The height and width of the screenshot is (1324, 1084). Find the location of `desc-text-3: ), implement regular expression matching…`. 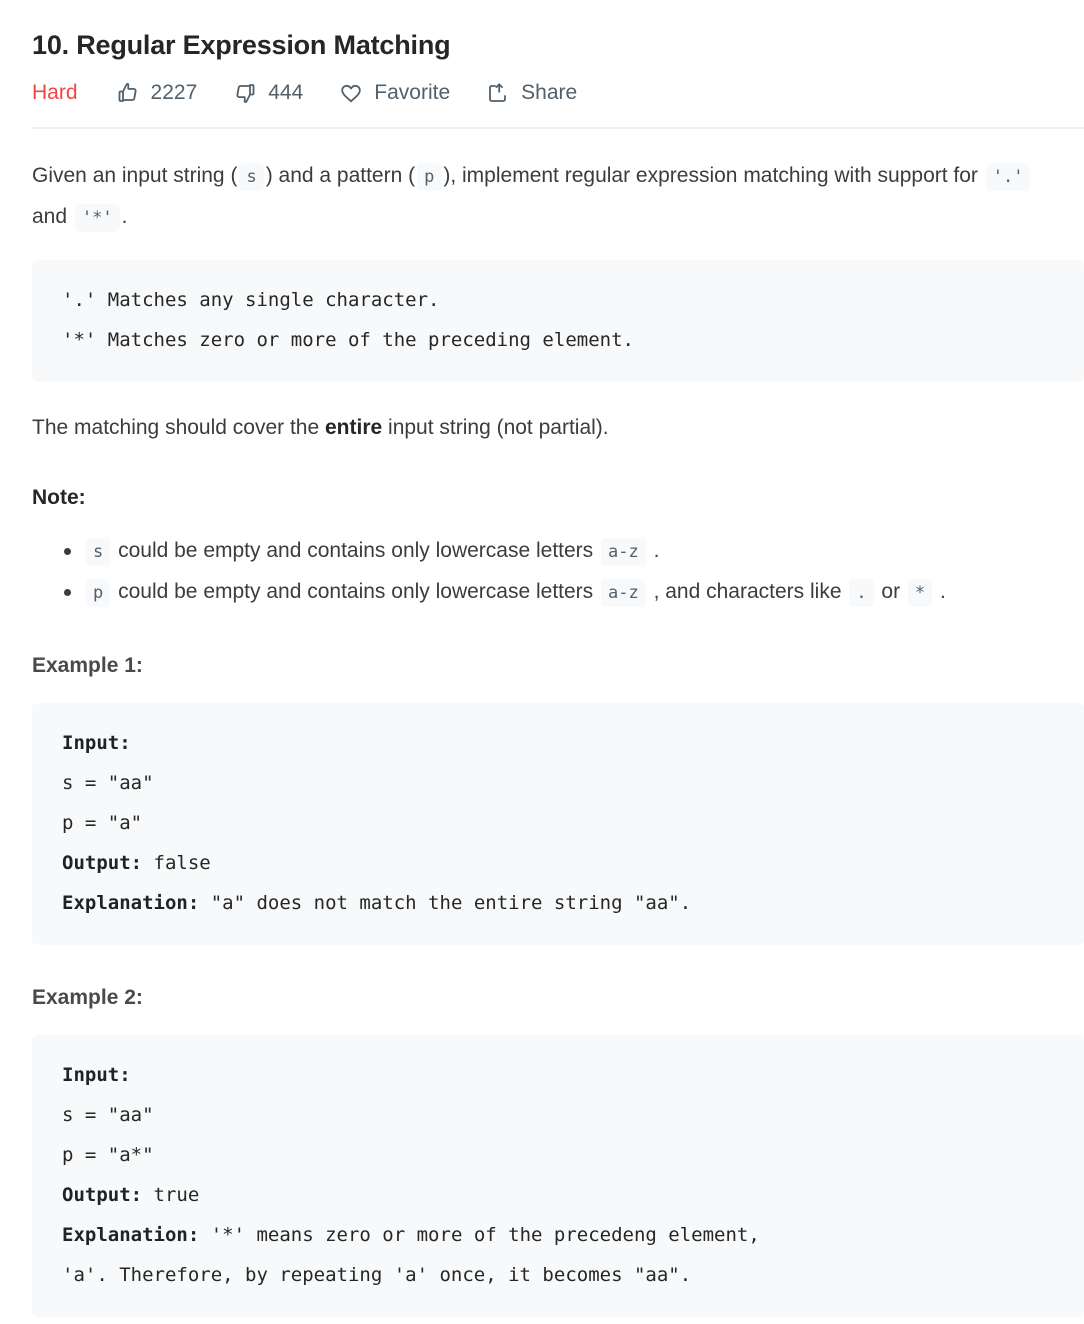

desc-text-3: ), implement regular expression matching… is located at coordinates (713, 175).